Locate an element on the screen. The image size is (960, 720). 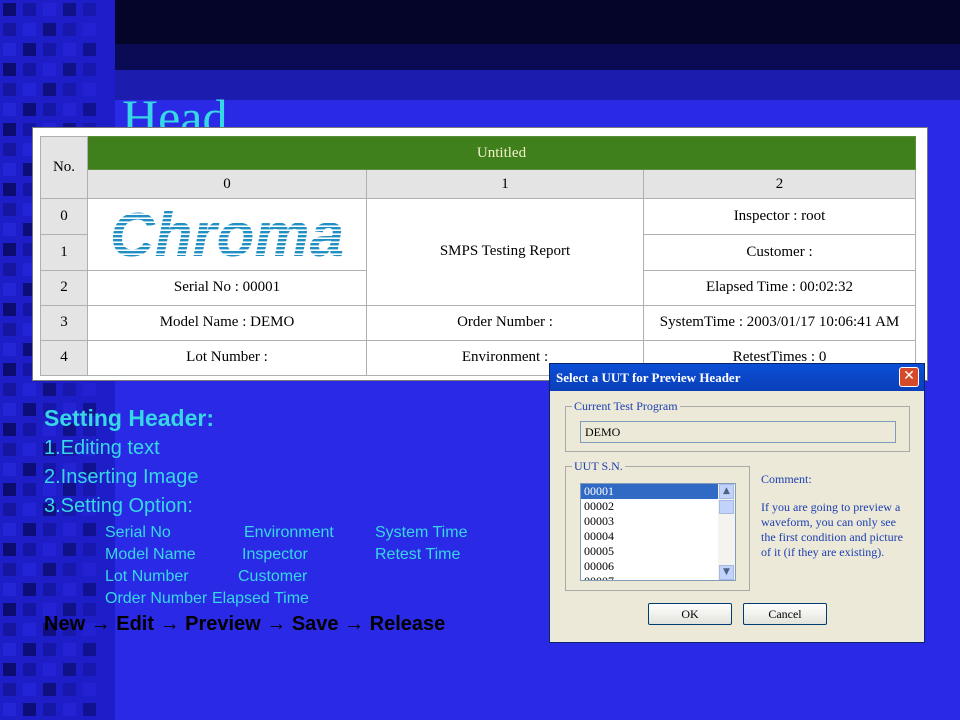
option-label: Environment is located at coordinates (289, 532).